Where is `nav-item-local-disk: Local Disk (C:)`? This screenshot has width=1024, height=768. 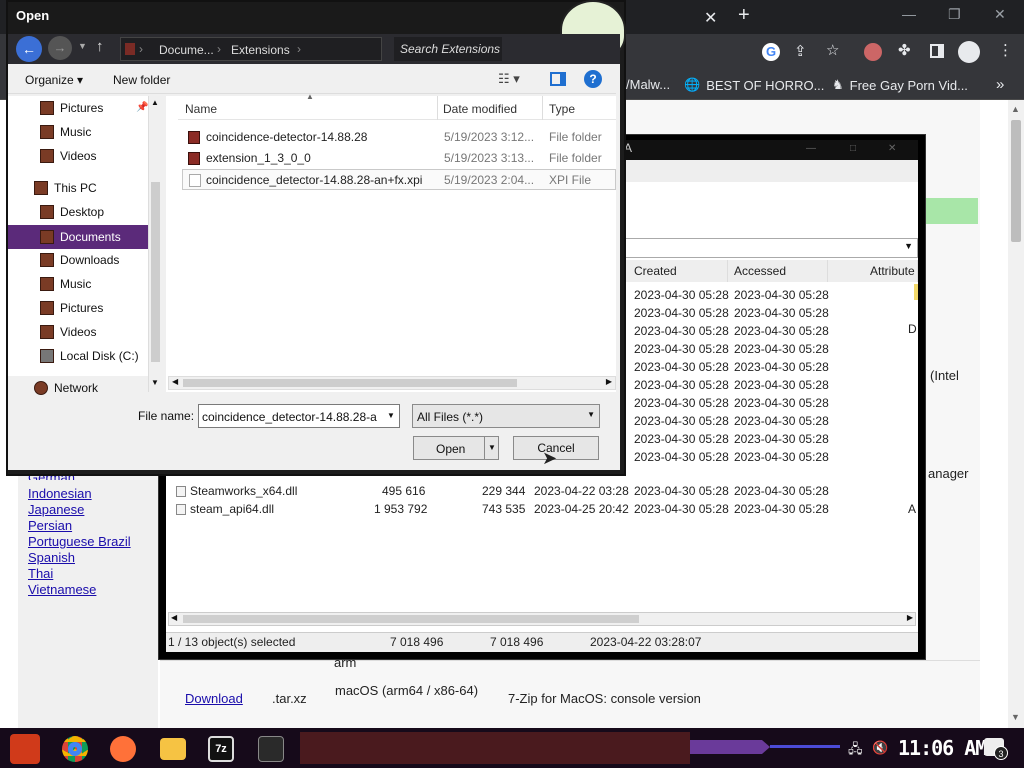 nav-item-local-disk: Local Disk (C:) is located at coordinates (78, 356).